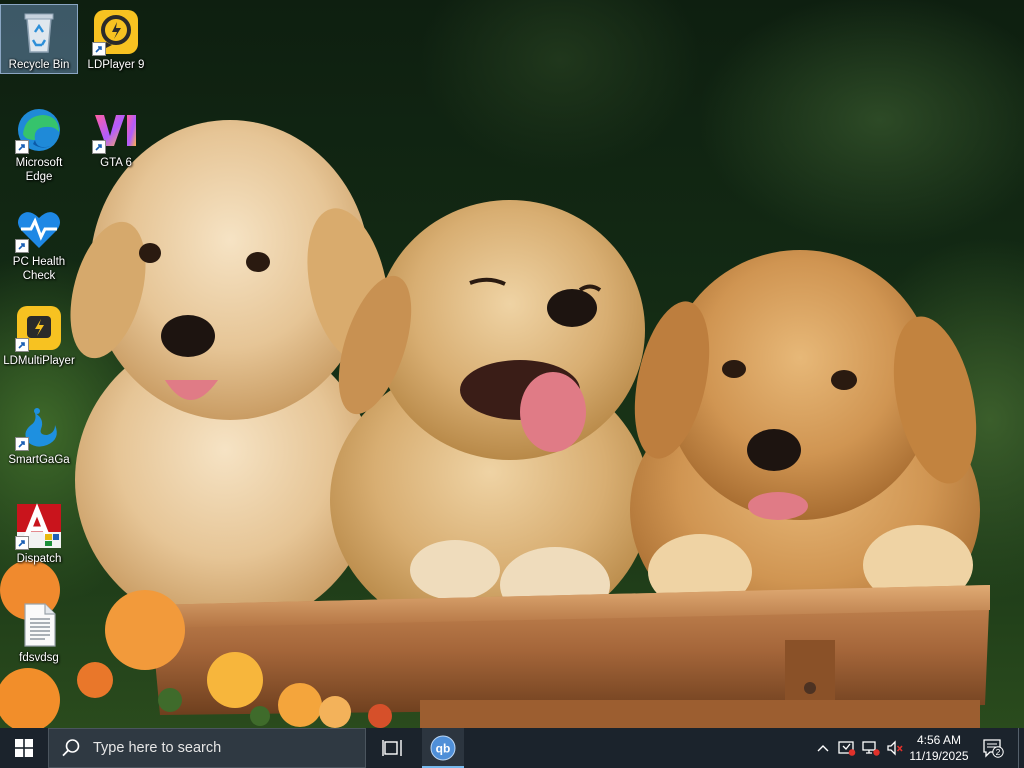 The height and width of the screenshot is (768, 1024). I want to click on qbittorrent-icon: qb, so click(443, 748).